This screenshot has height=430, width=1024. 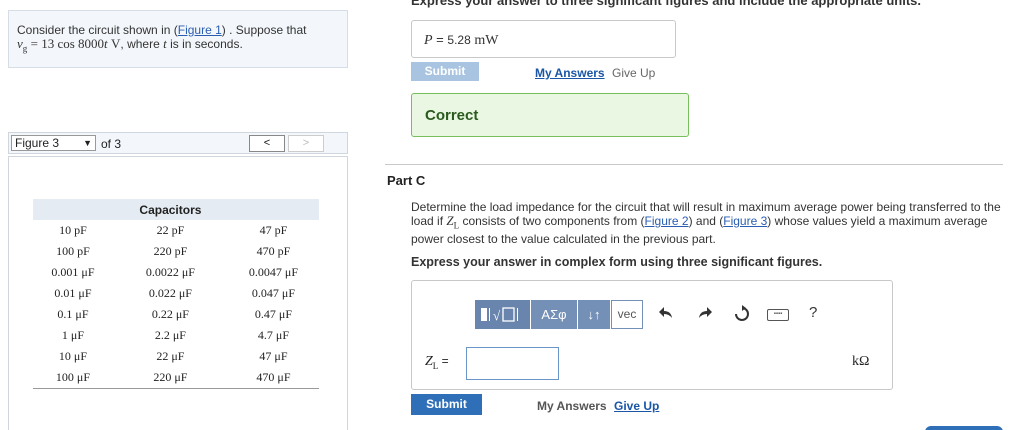 What do you see at coordinates (73, 272) in the screenshot?
I see `table-cell: 0.001 μF` at bounding box center [73, 272].